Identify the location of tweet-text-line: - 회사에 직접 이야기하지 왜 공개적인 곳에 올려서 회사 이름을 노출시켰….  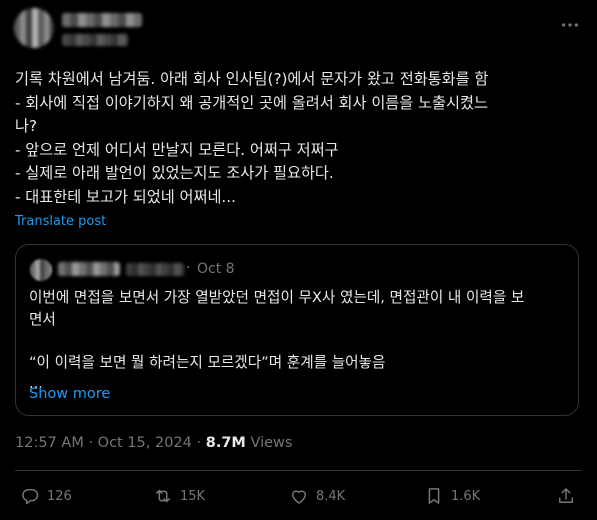
(251, 102).